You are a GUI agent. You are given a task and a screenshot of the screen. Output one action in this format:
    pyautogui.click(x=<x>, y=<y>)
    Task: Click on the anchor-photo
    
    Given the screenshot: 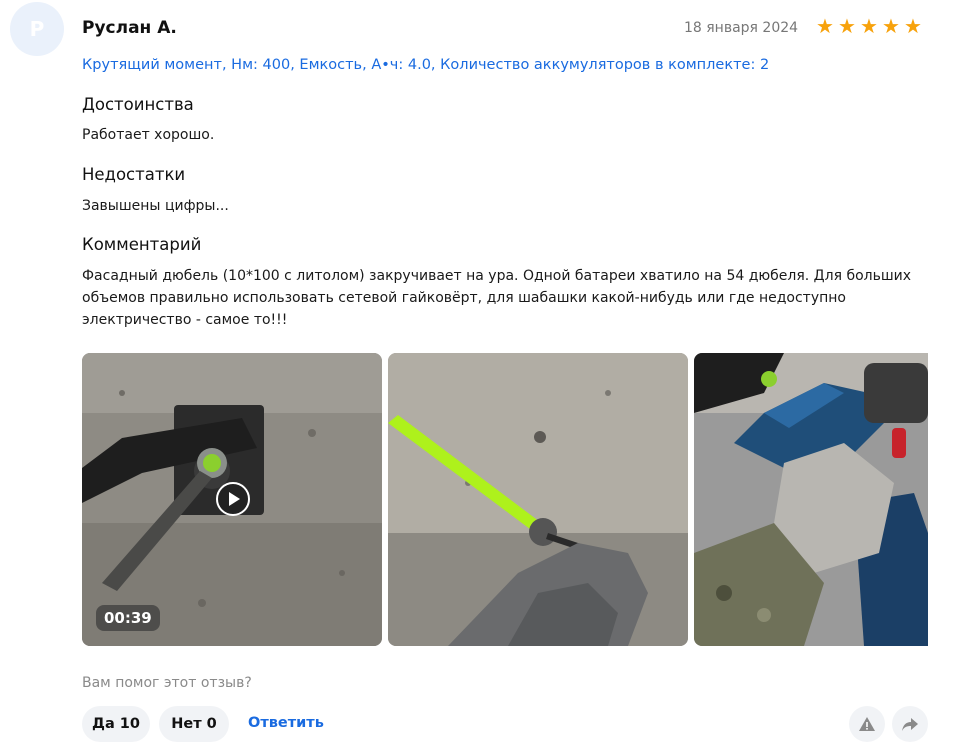 What is the action you would take?
    pyautogui.click(x=538, y=499)
    